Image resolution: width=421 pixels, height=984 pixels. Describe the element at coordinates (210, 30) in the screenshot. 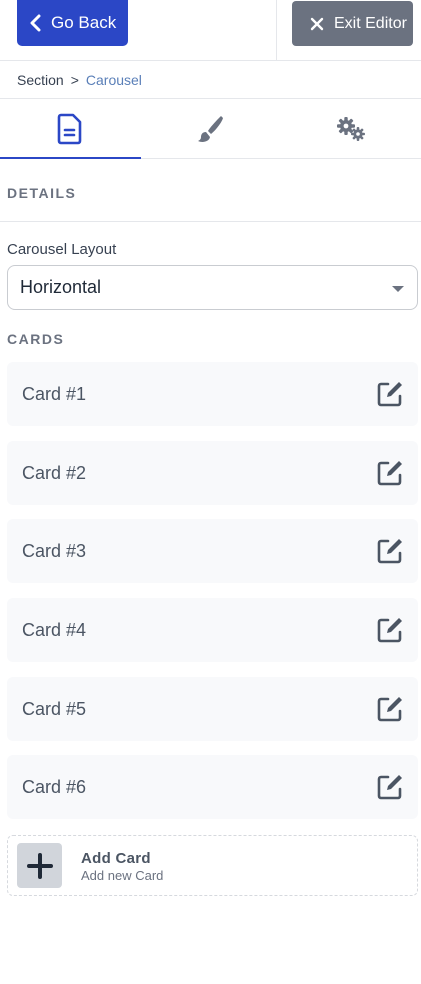

I see `top-bar: Go Back Exit Editor` at that location.